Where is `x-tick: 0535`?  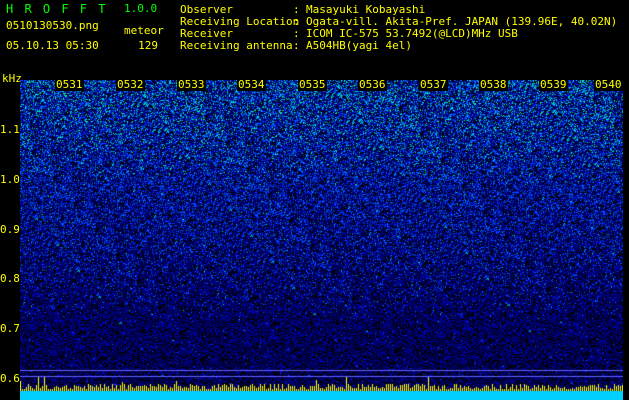 x-tick: 0535 is located at coordinates (312, 84).